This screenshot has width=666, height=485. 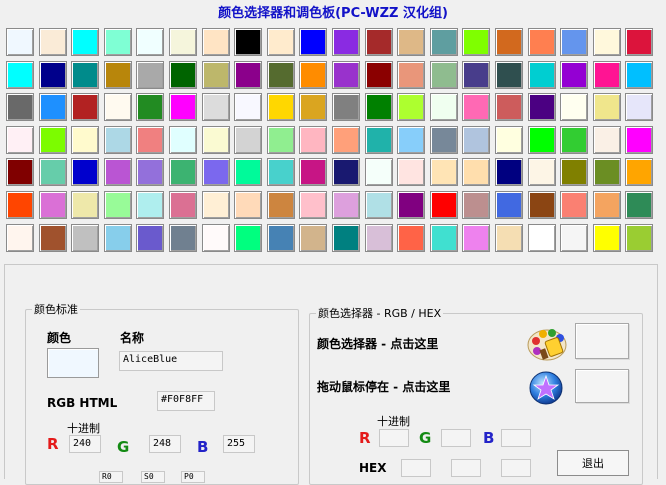 What do you see at coordinates (186, 401) in the screenshot?
I see `rgb-html-field: #F0F8FF` at bounding box center [186, 401].